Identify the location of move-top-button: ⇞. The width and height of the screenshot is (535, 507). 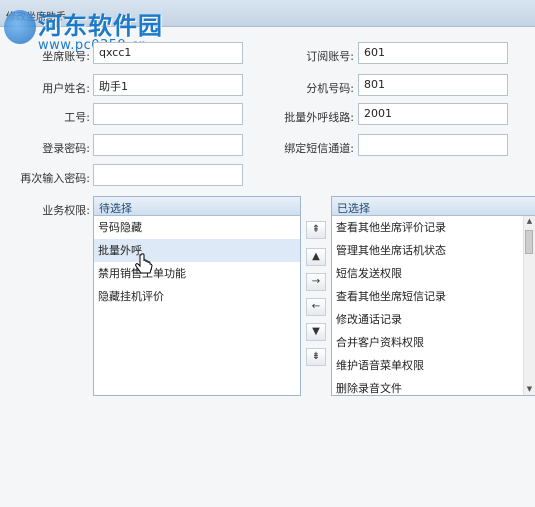
(316, 230).